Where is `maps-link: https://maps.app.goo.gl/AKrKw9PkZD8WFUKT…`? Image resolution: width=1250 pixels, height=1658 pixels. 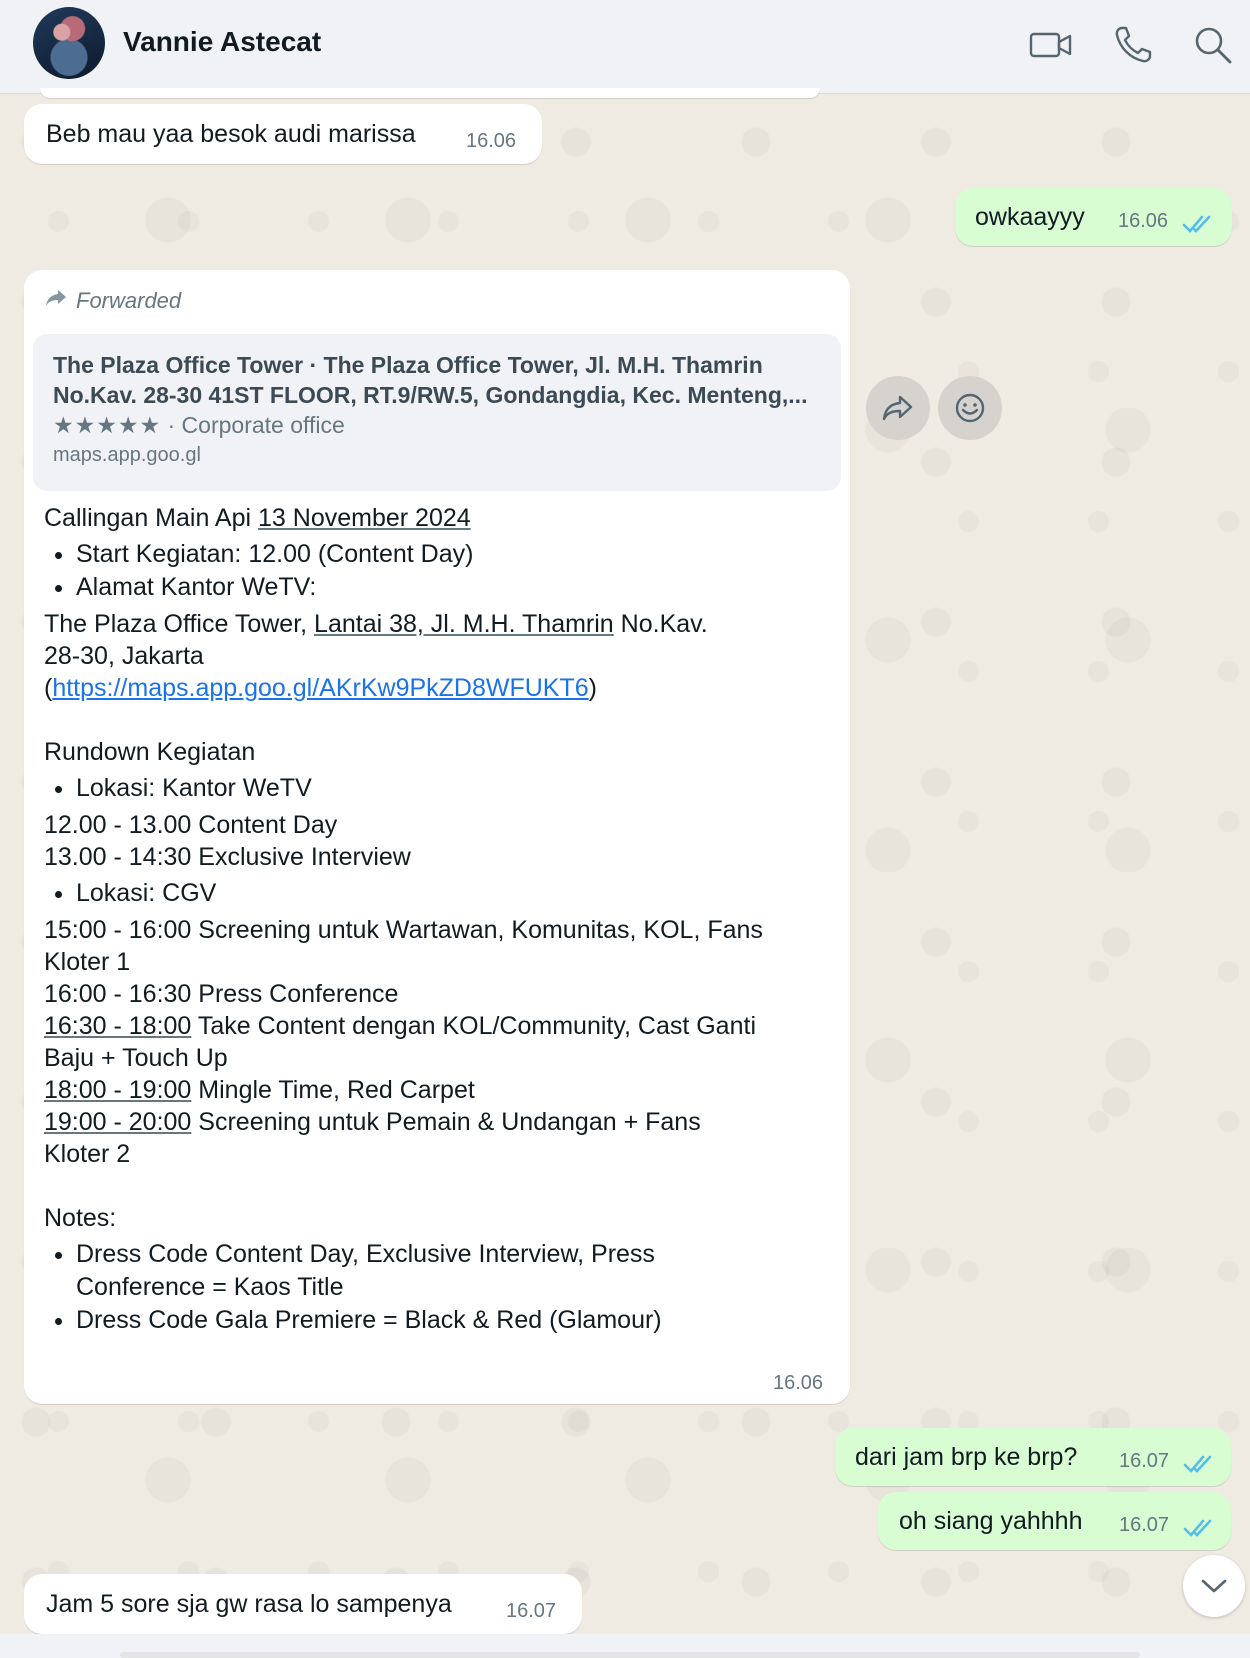 maps-link: https://maps.app.goo.gl/AKrKw9PkZD8WFUKT… is located at coordinates (320, 688).